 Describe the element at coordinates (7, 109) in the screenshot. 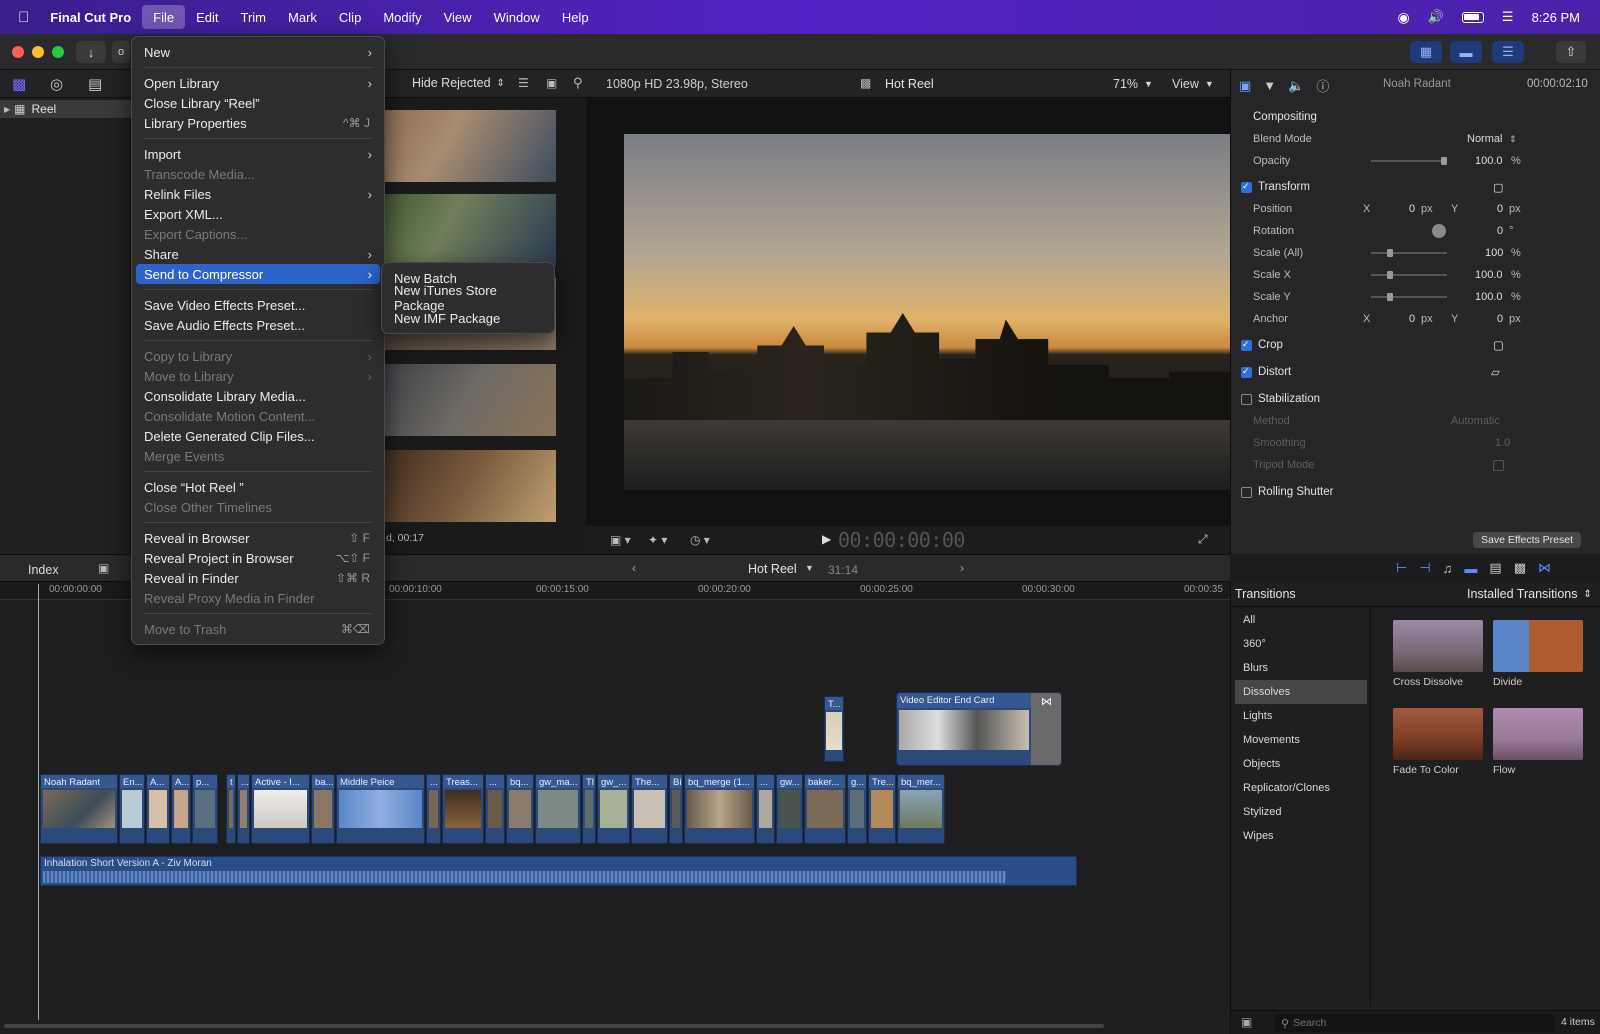

I see `disclosure-triangle-icon: ▶` at that location.